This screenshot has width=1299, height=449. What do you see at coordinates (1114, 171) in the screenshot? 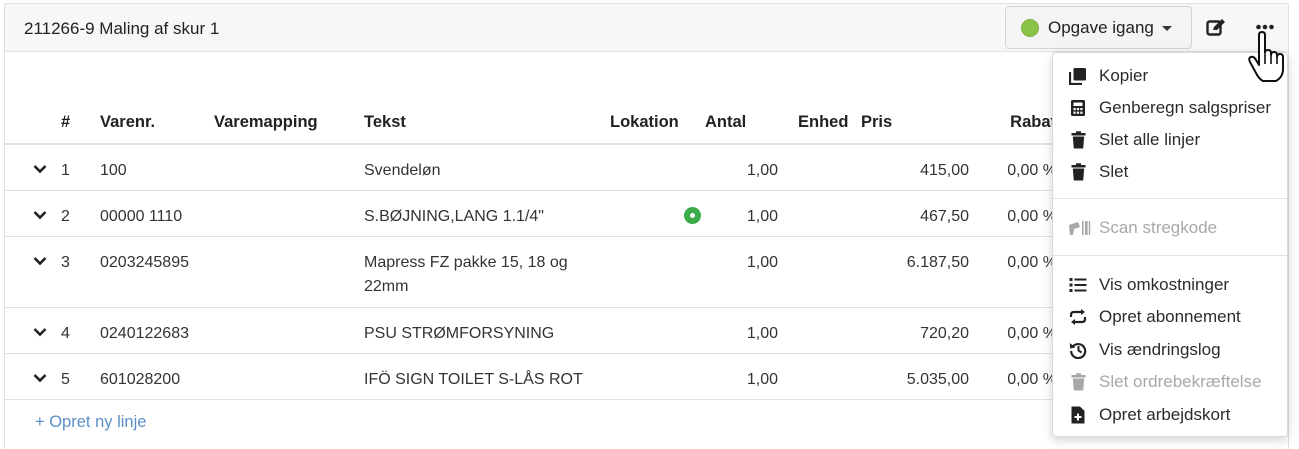
I see `menu-item-label: Slet` at bounding box center [1114, 171].